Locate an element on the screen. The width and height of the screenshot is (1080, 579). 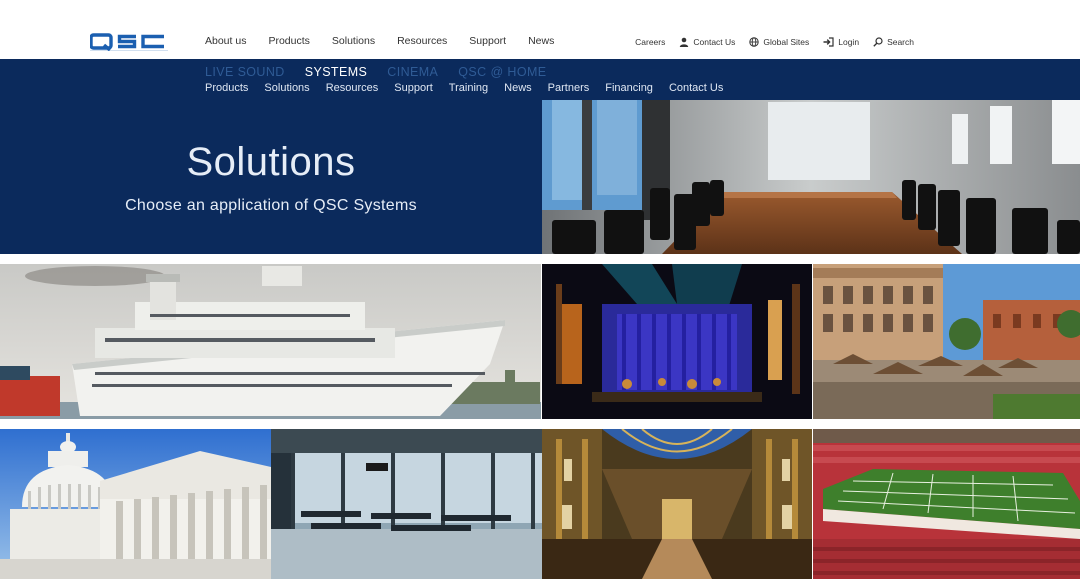
airport-terminal-image is located at coordinates (406, 504).